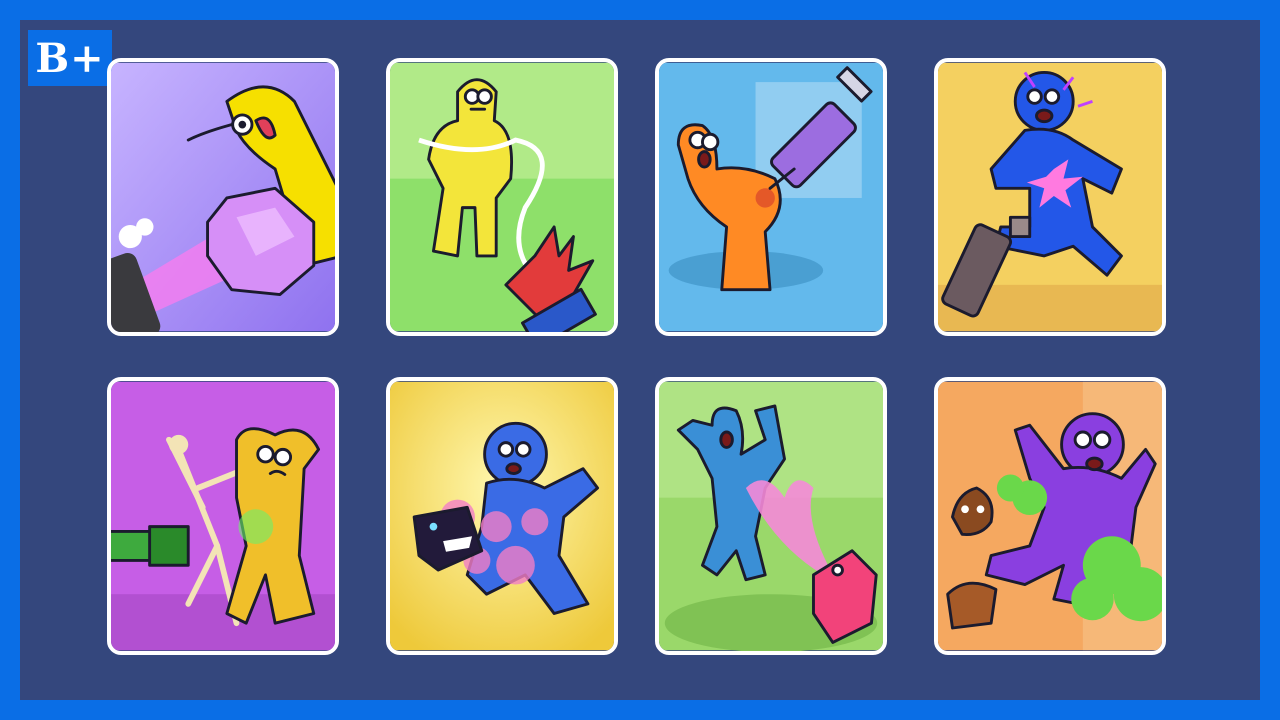  I want to click on stink-cloud-icon, so click(1050, 516).